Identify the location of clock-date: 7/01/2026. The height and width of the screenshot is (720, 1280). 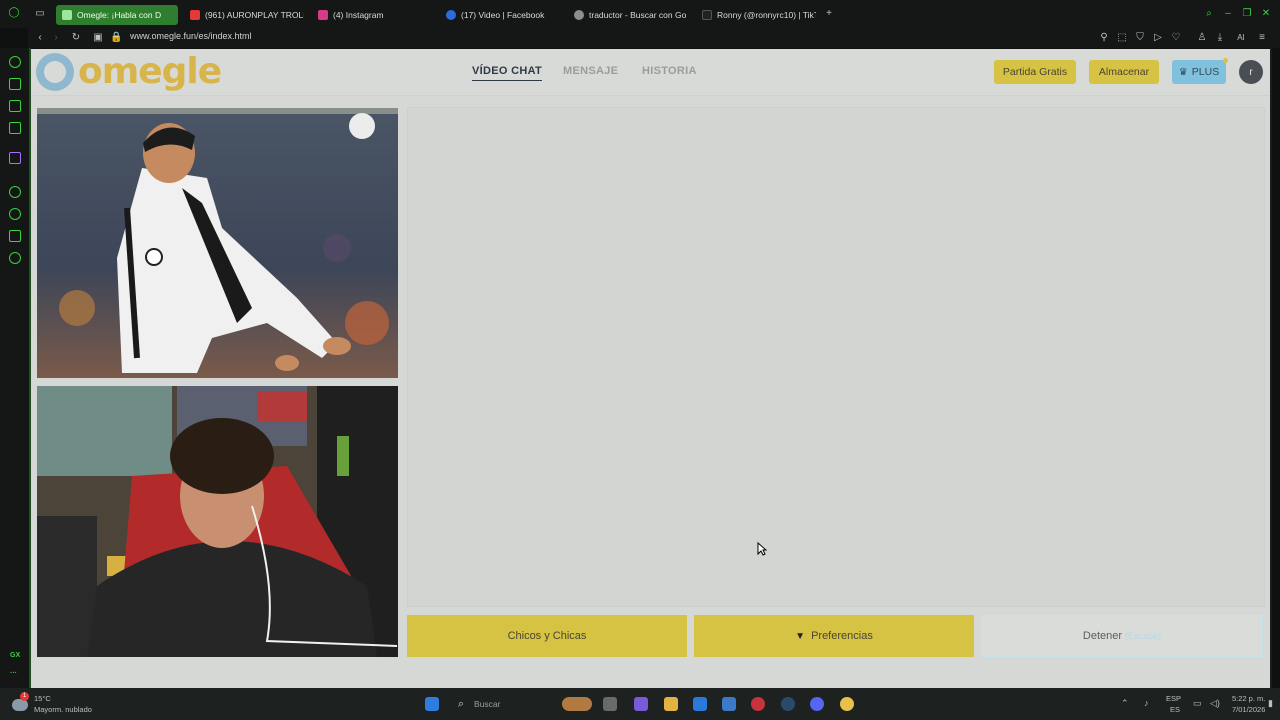
(1248, 709).